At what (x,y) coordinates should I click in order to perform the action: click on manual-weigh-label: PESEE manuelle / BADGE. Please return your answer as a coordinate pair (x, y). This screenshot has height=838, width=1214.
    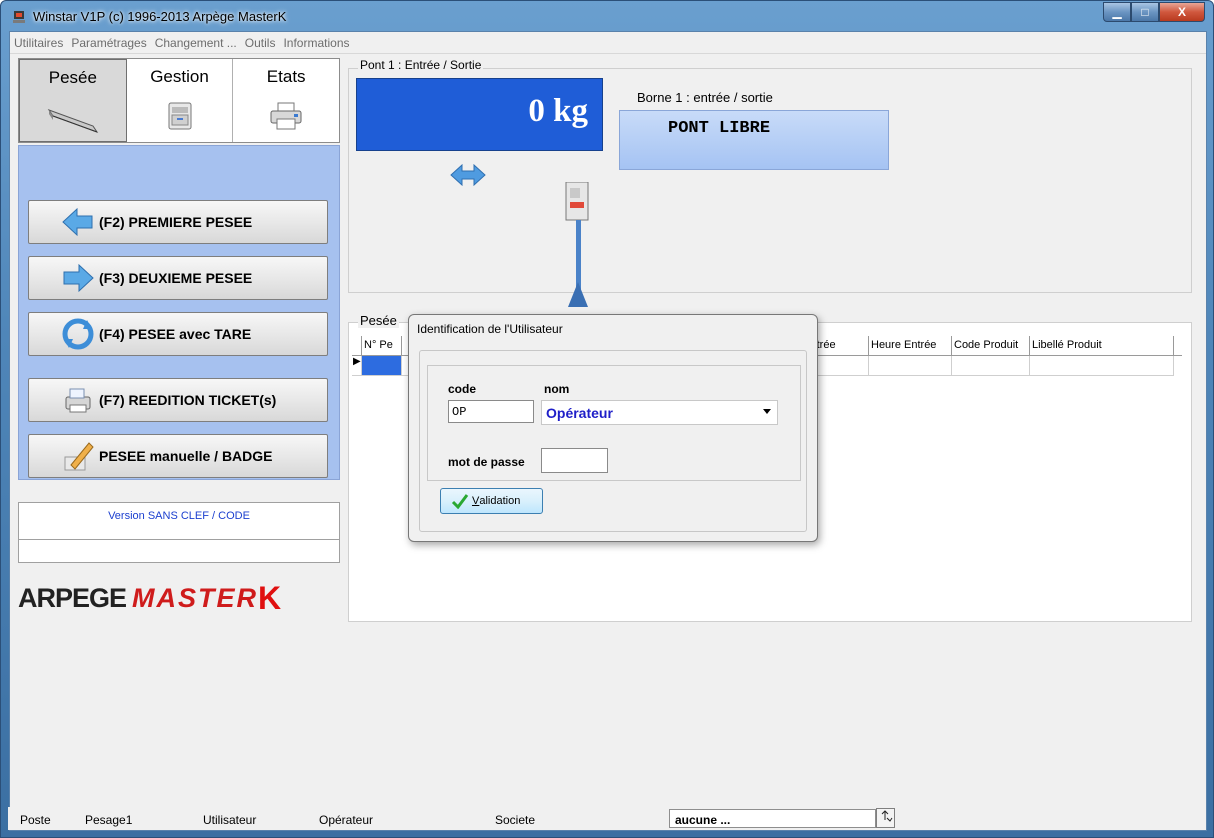
    Looking at the image, I should click on (186, 456).